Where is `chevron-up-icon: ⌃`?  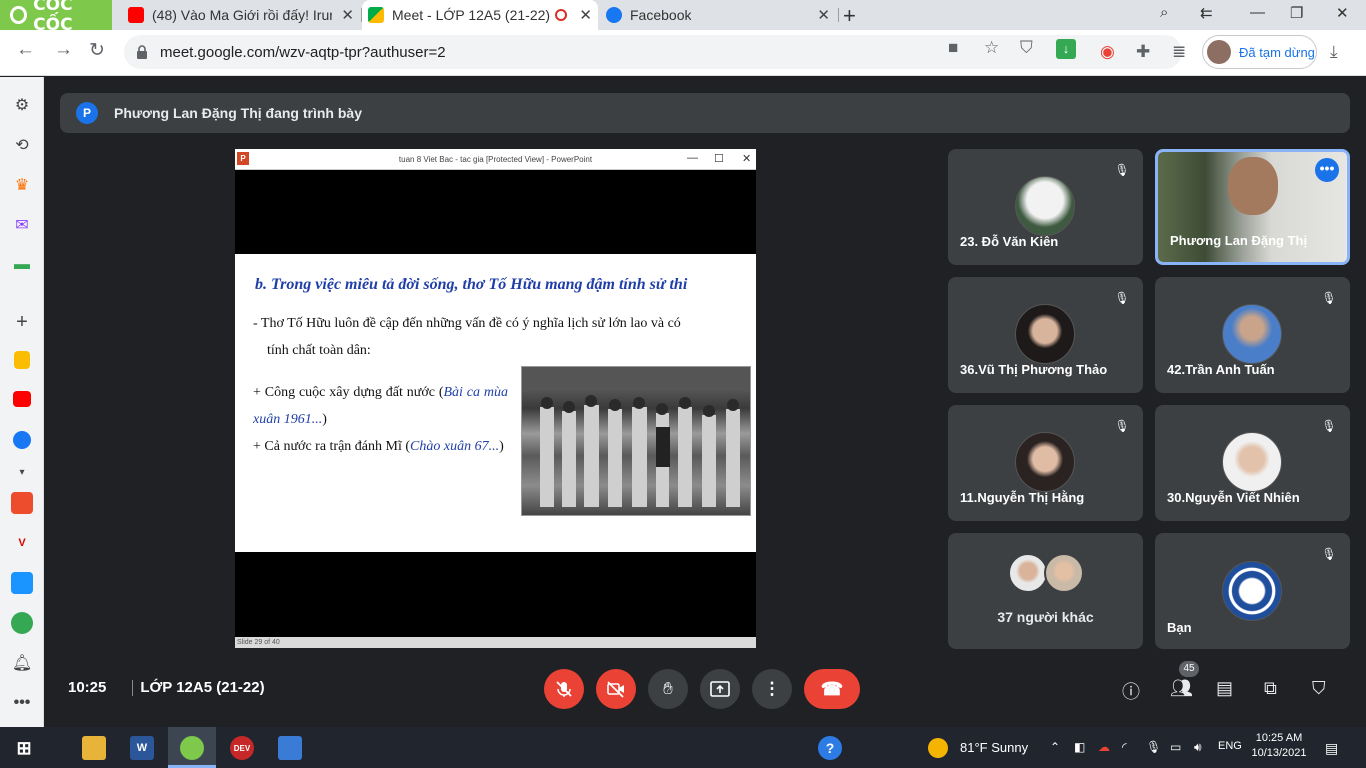 chevron-up-icon: ⌃ is located at coordinates (1055, 747).